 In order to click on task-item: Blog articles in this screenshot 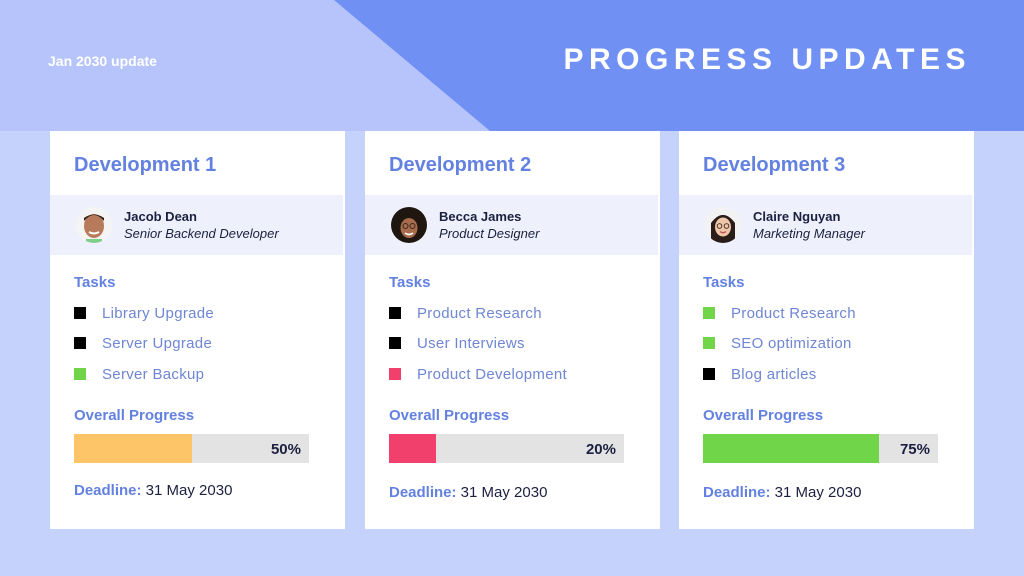, I will do `click(760, 374)`.